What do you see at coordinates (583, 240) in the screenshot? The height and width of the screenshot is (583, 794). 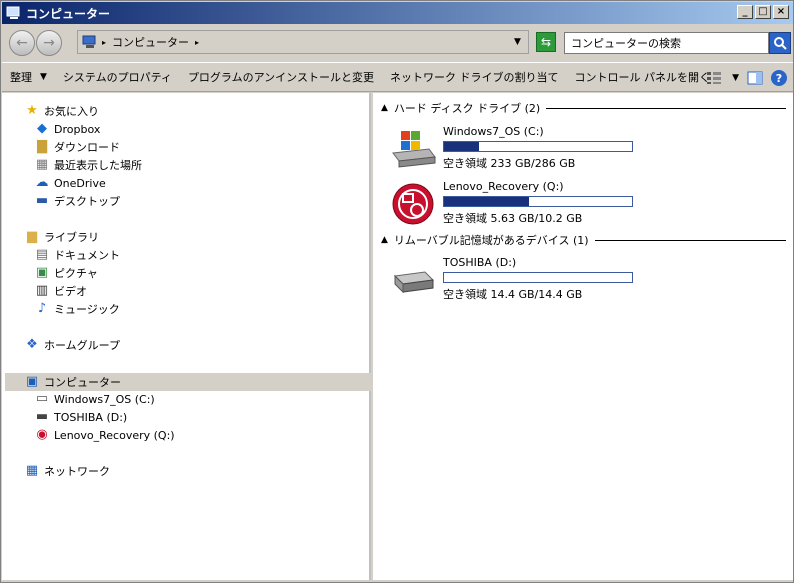 I see `group-header-removable: ▲ リムーバブル記憶域があるデバイス (1)` at bounding box center [583, 240].